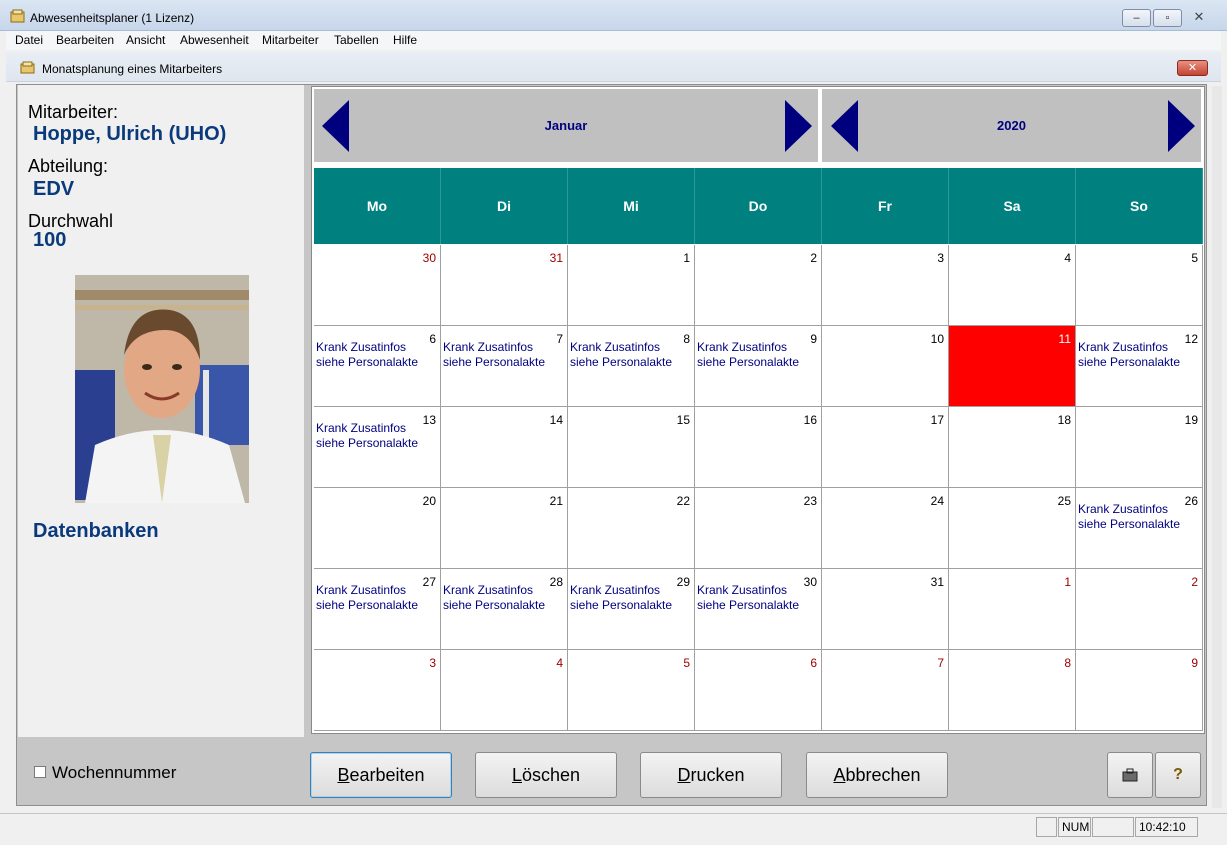  I want to click on day-number: 18, so click(1064, 420).